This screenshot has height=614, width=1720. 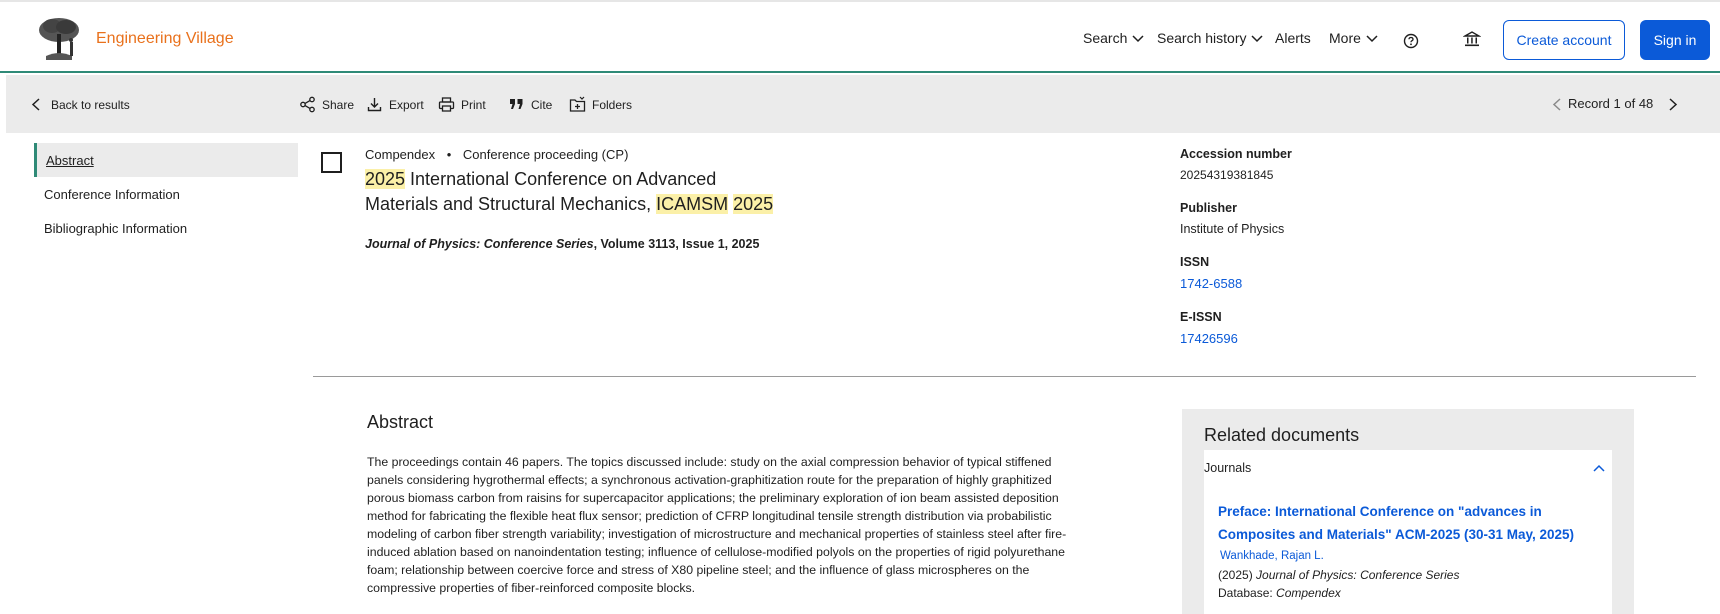 What do you see at coordinates (1209, 338) in the screenshot?
I see `eissn-link: 17426596` at bounding box center [1209, 338].